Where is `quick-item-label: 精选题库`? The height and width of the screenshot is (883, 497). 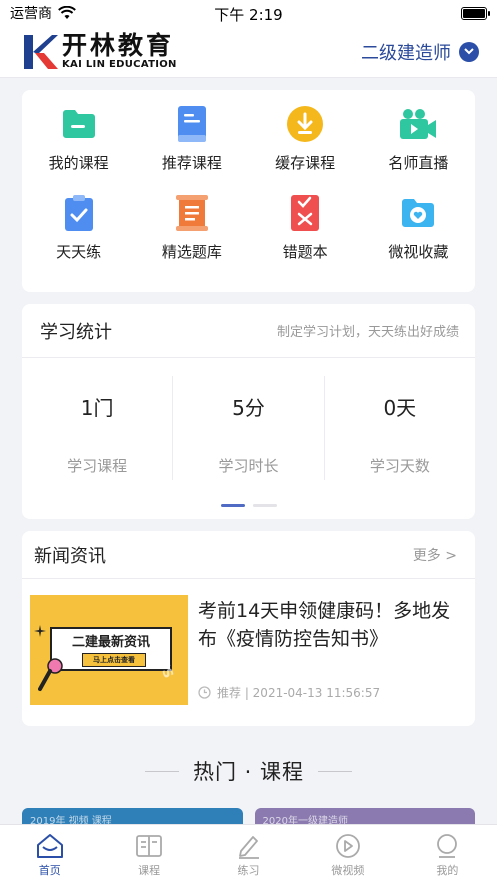
quick-item-label: 精选题库 is located at coordinates (191, 252).